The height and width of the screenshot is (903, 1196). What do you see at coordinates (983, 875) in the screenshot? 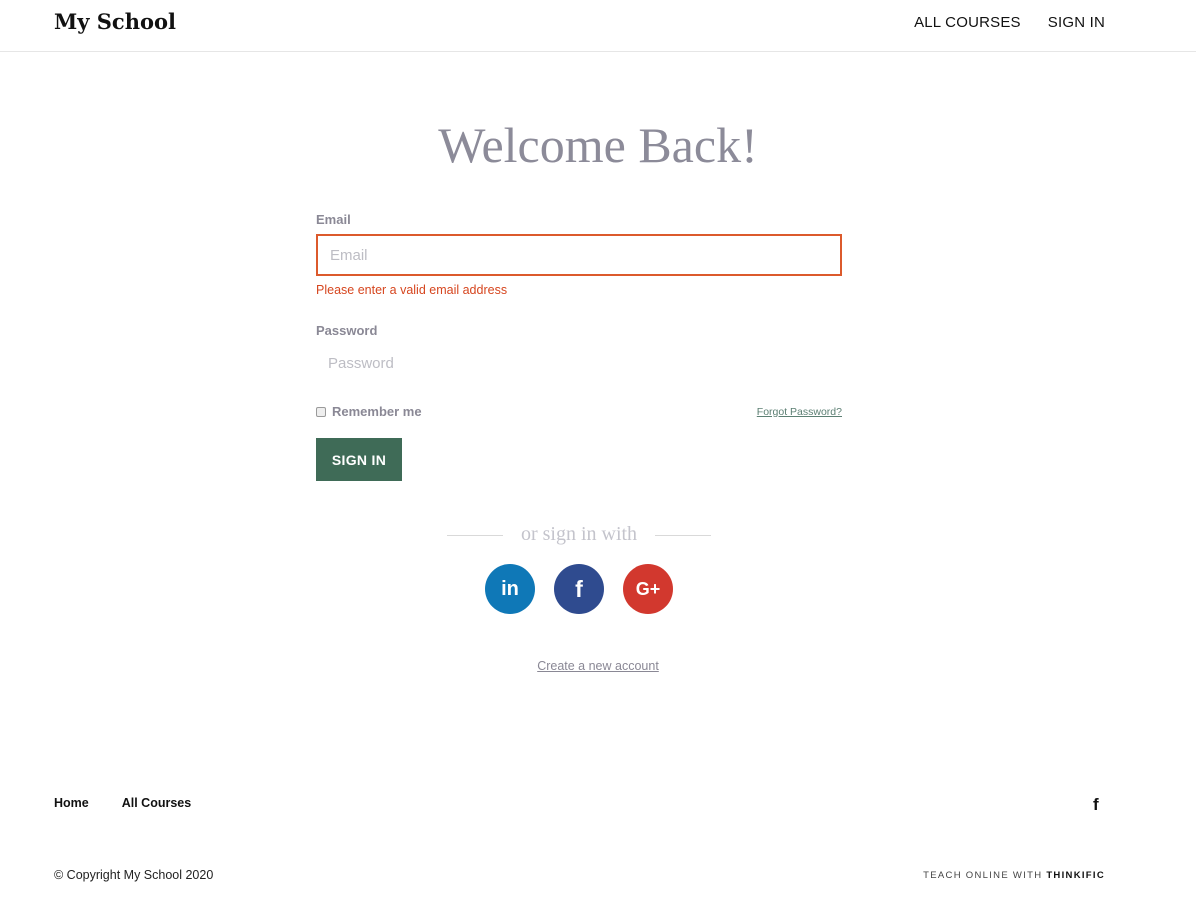
I see `teach-online-text: TEACH ONLINE WITH` at bounding box center [983, 875].